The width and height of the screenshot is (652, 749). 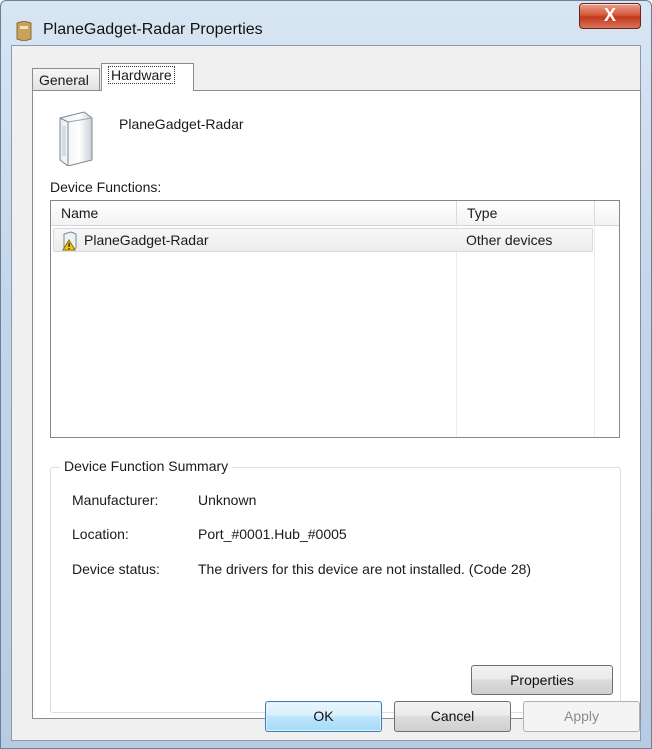 What do you see at coordinates (24, 31) in the screenshot?
I see `device-icon` at bounding box center [24, 31].